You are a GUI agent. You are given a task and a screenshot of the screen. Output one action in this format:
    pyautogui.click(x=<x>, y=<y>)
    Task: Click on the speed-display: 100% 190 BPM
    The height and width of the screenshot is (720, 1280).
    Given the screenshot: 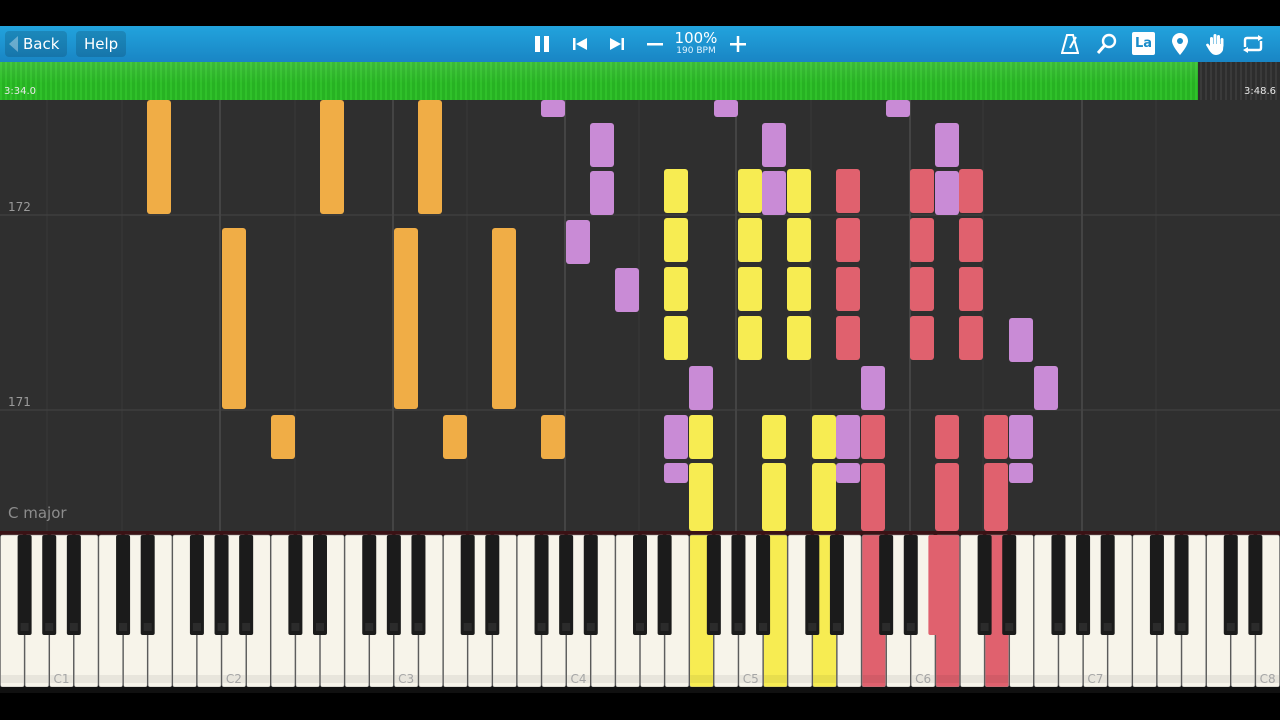 What is the action you would take?
    pyautogui.click(x=696, y=44)
    